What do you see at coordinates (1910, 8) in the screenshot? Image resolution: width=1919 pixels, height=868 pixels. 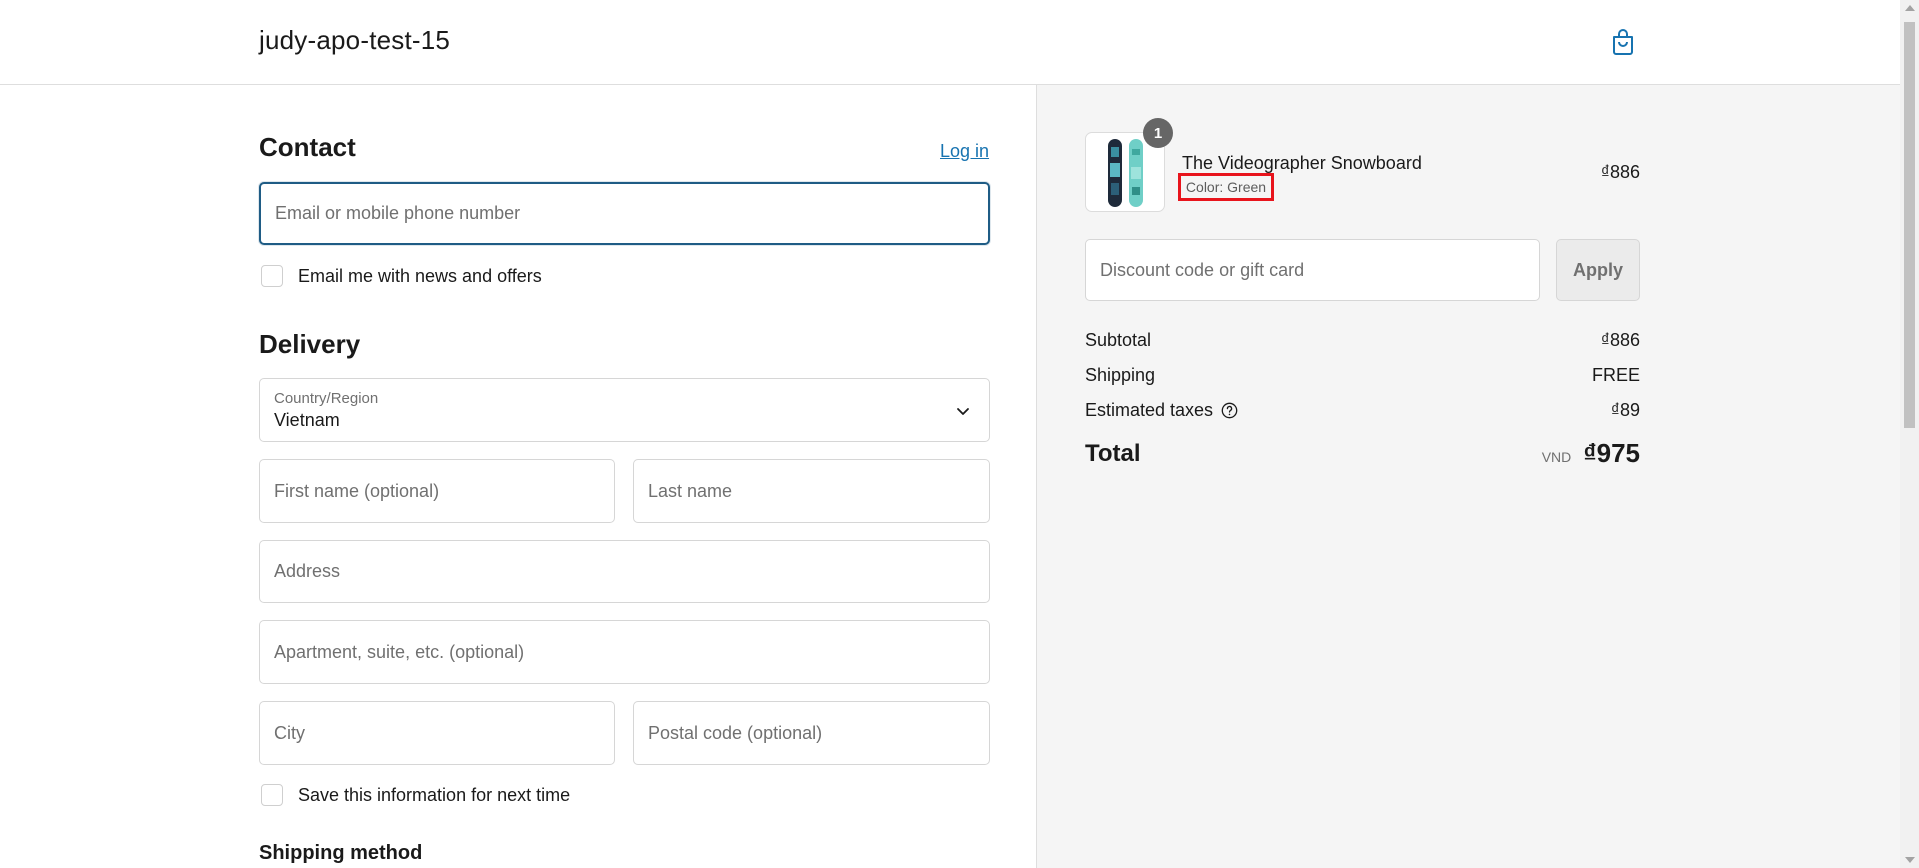 I see `scroll-up-arrow-icon` at bounding box center [1910, 8].